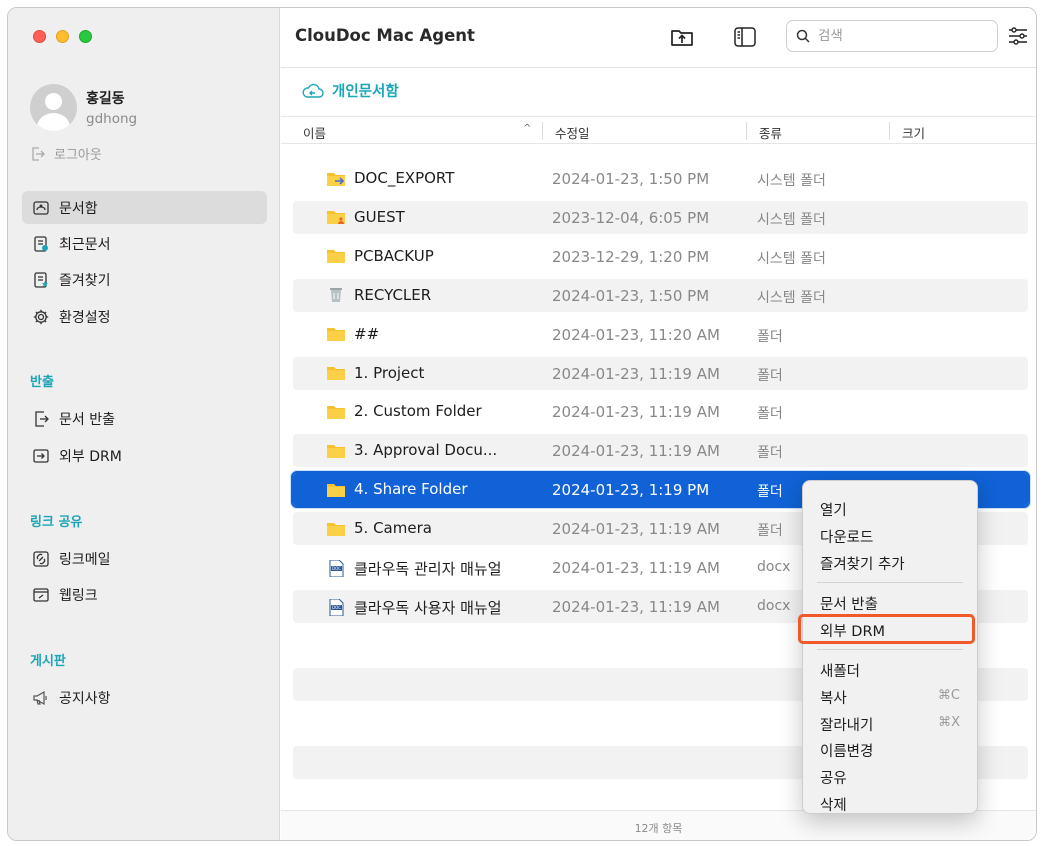  Describe the element at coordinates (833, 777) in the screenshot. I see `menu-item-share: 공유` at that location.